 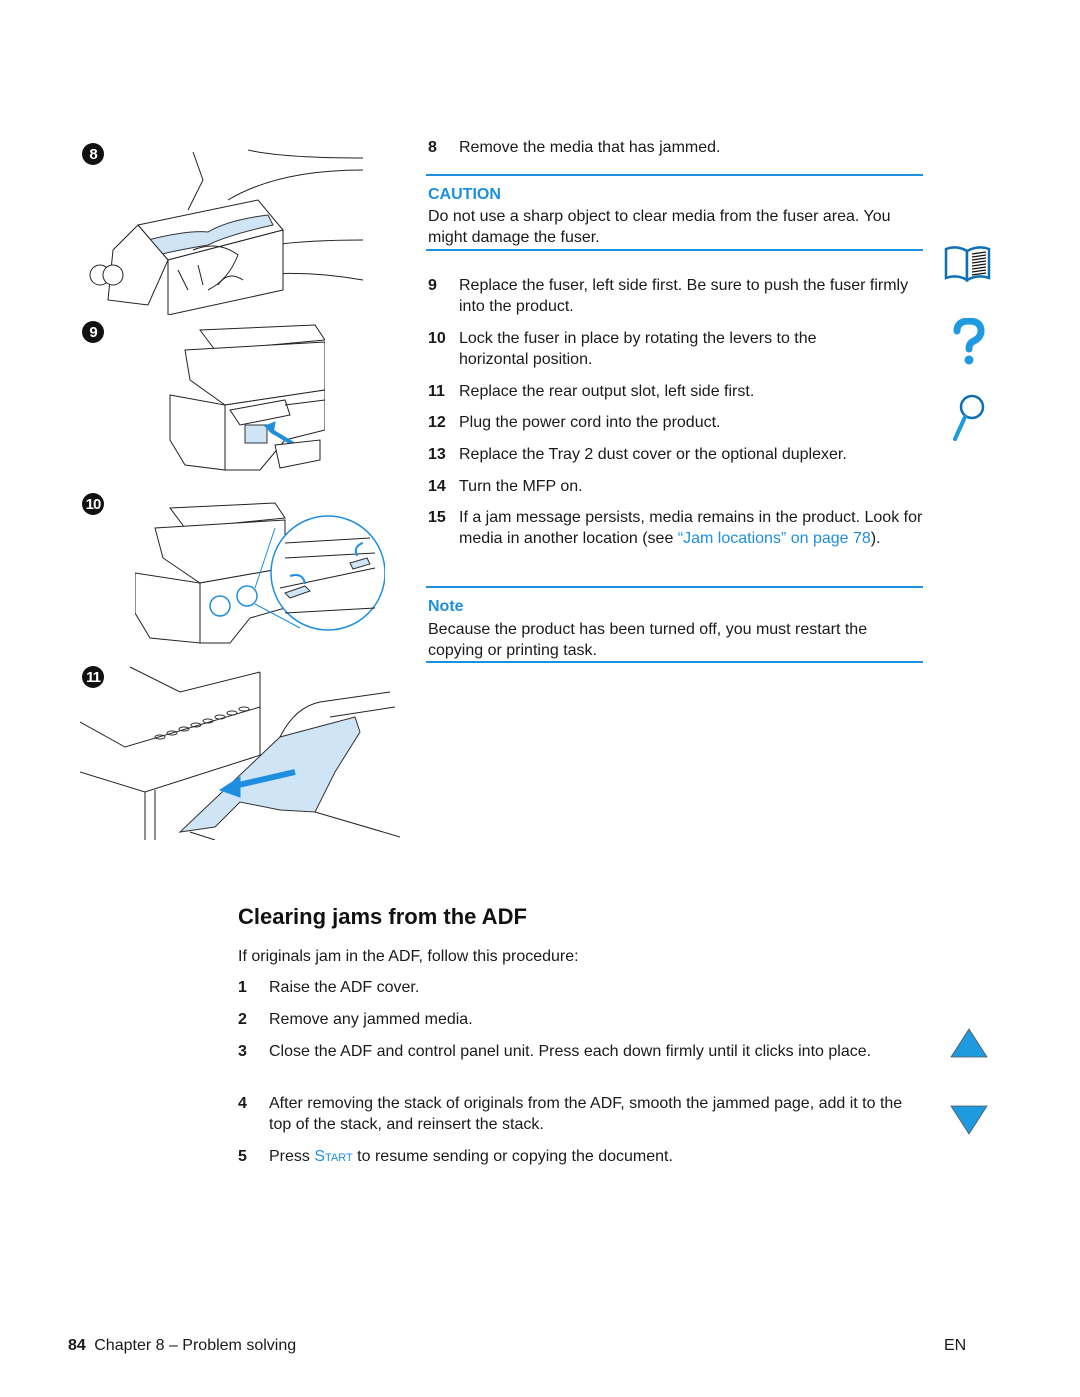 I want to click on step-number: 1, so click(x=242, y=987).